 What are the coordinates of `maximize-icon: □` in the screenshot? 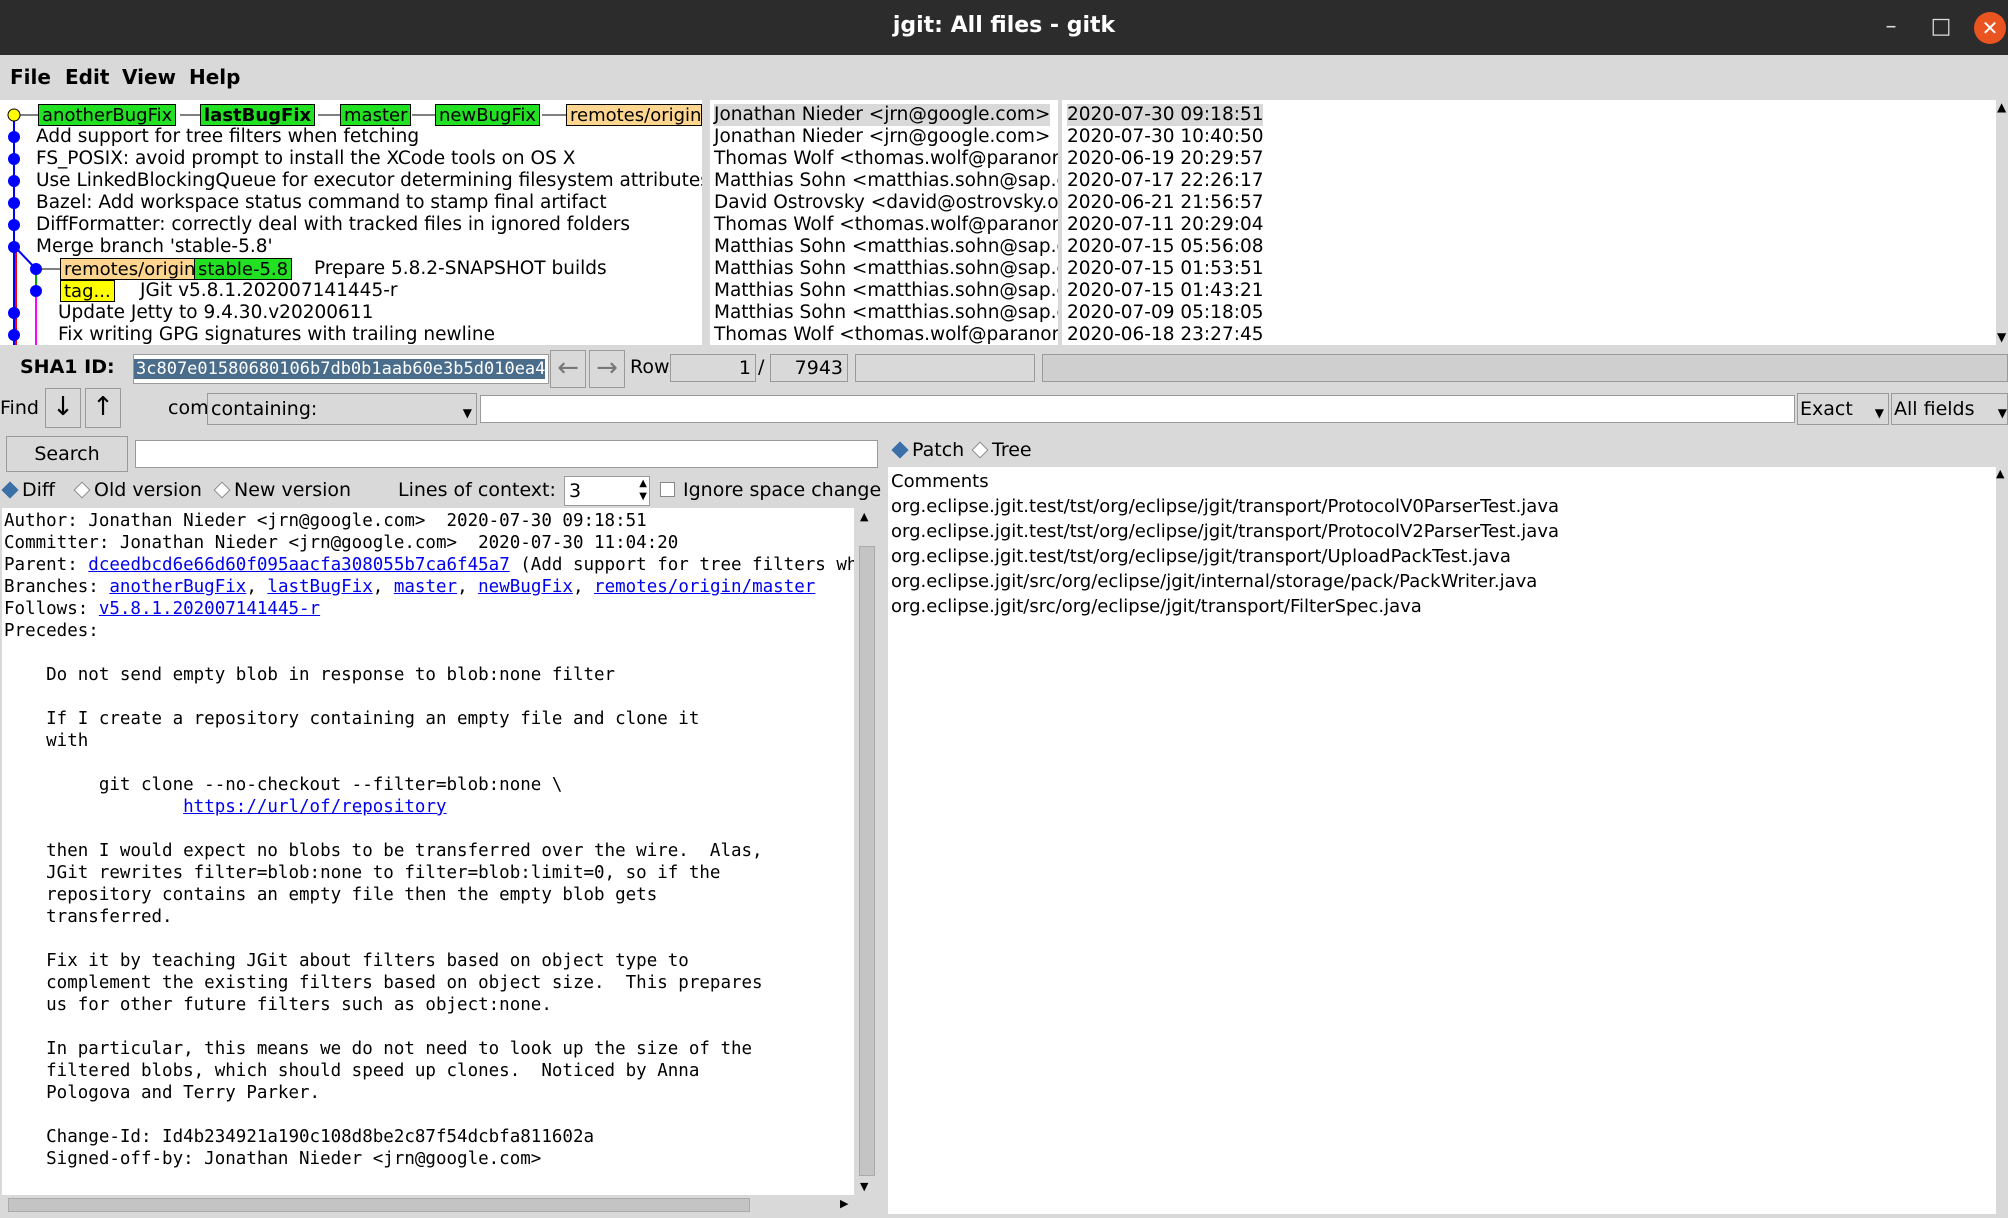 It's located at (1941, 27).